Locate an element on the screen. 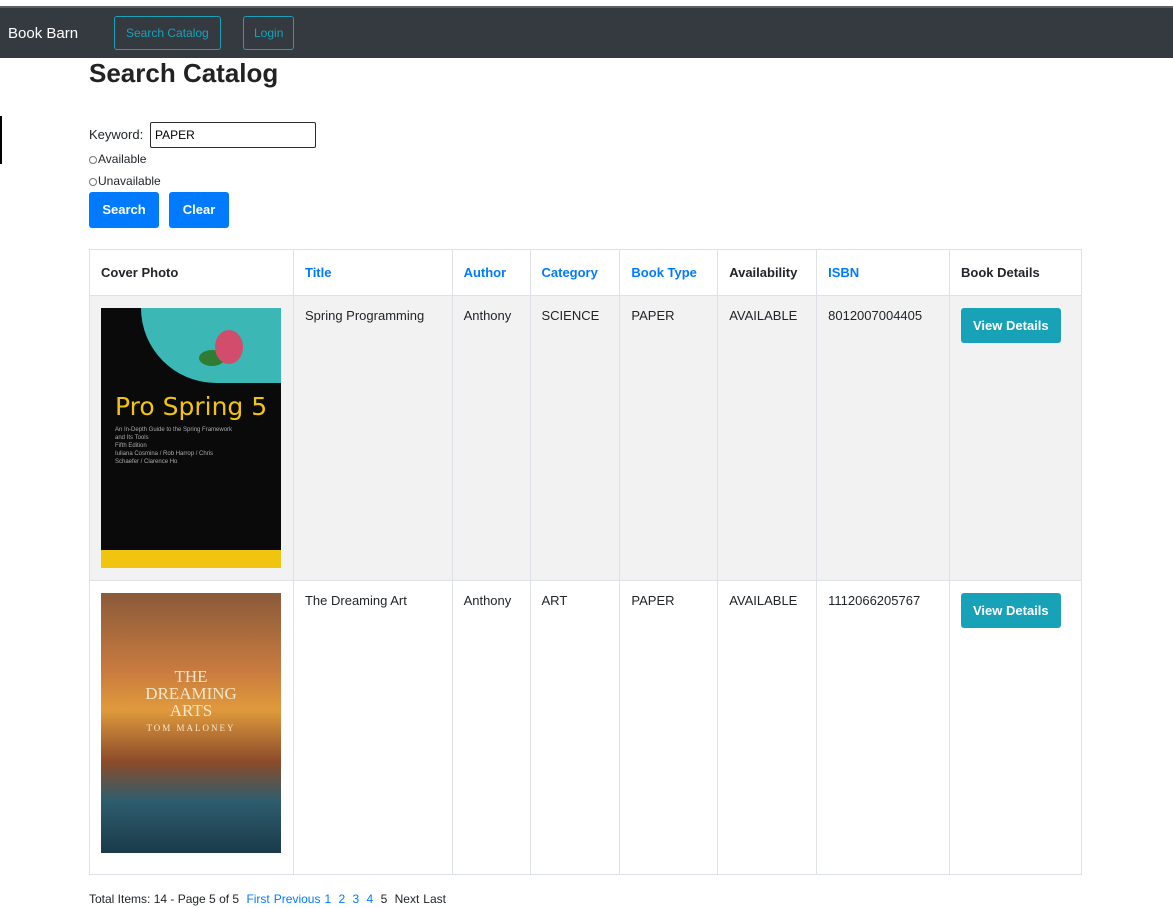 The height and width of the screenshot is (908, 1173). unavailable-radio is located at coordinates (93, 181).